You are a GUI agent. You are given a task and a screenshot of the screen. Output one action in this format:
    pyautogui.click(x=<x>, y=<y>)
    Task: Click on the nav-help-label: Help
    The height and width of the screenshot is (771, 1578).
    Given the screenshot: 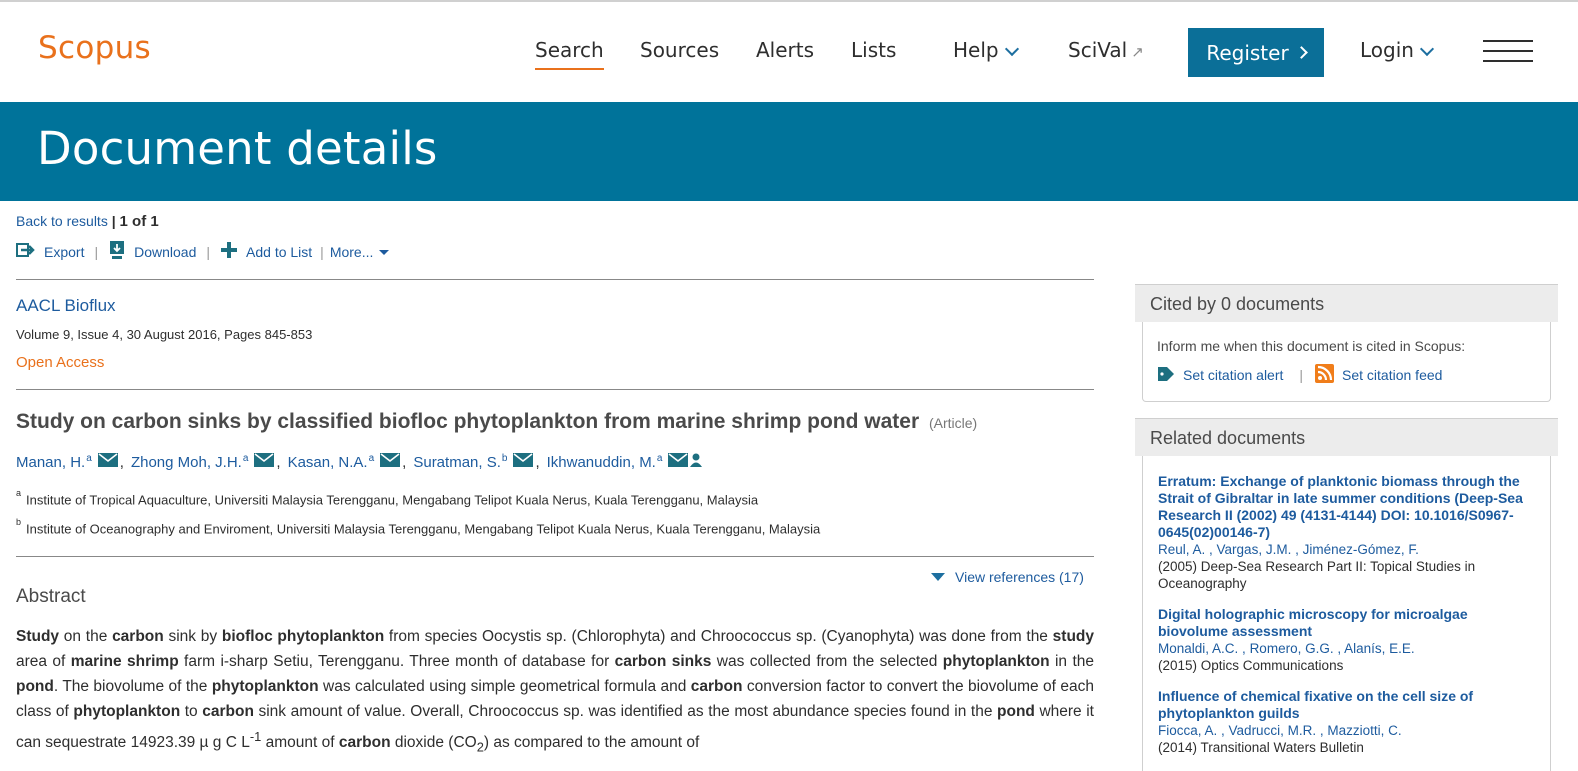 What is the action you would take?
    pyautogui.click(x=976, y=50)
    